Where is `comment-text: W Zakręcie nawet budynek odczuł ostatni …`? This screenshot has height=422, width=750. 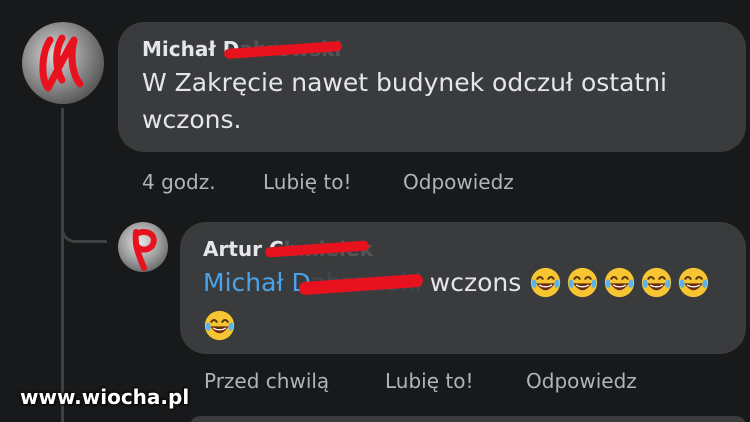
comment-text: W Zakręcie nawet budynek odczuł ostatni … is located at coordinates (404, 101).